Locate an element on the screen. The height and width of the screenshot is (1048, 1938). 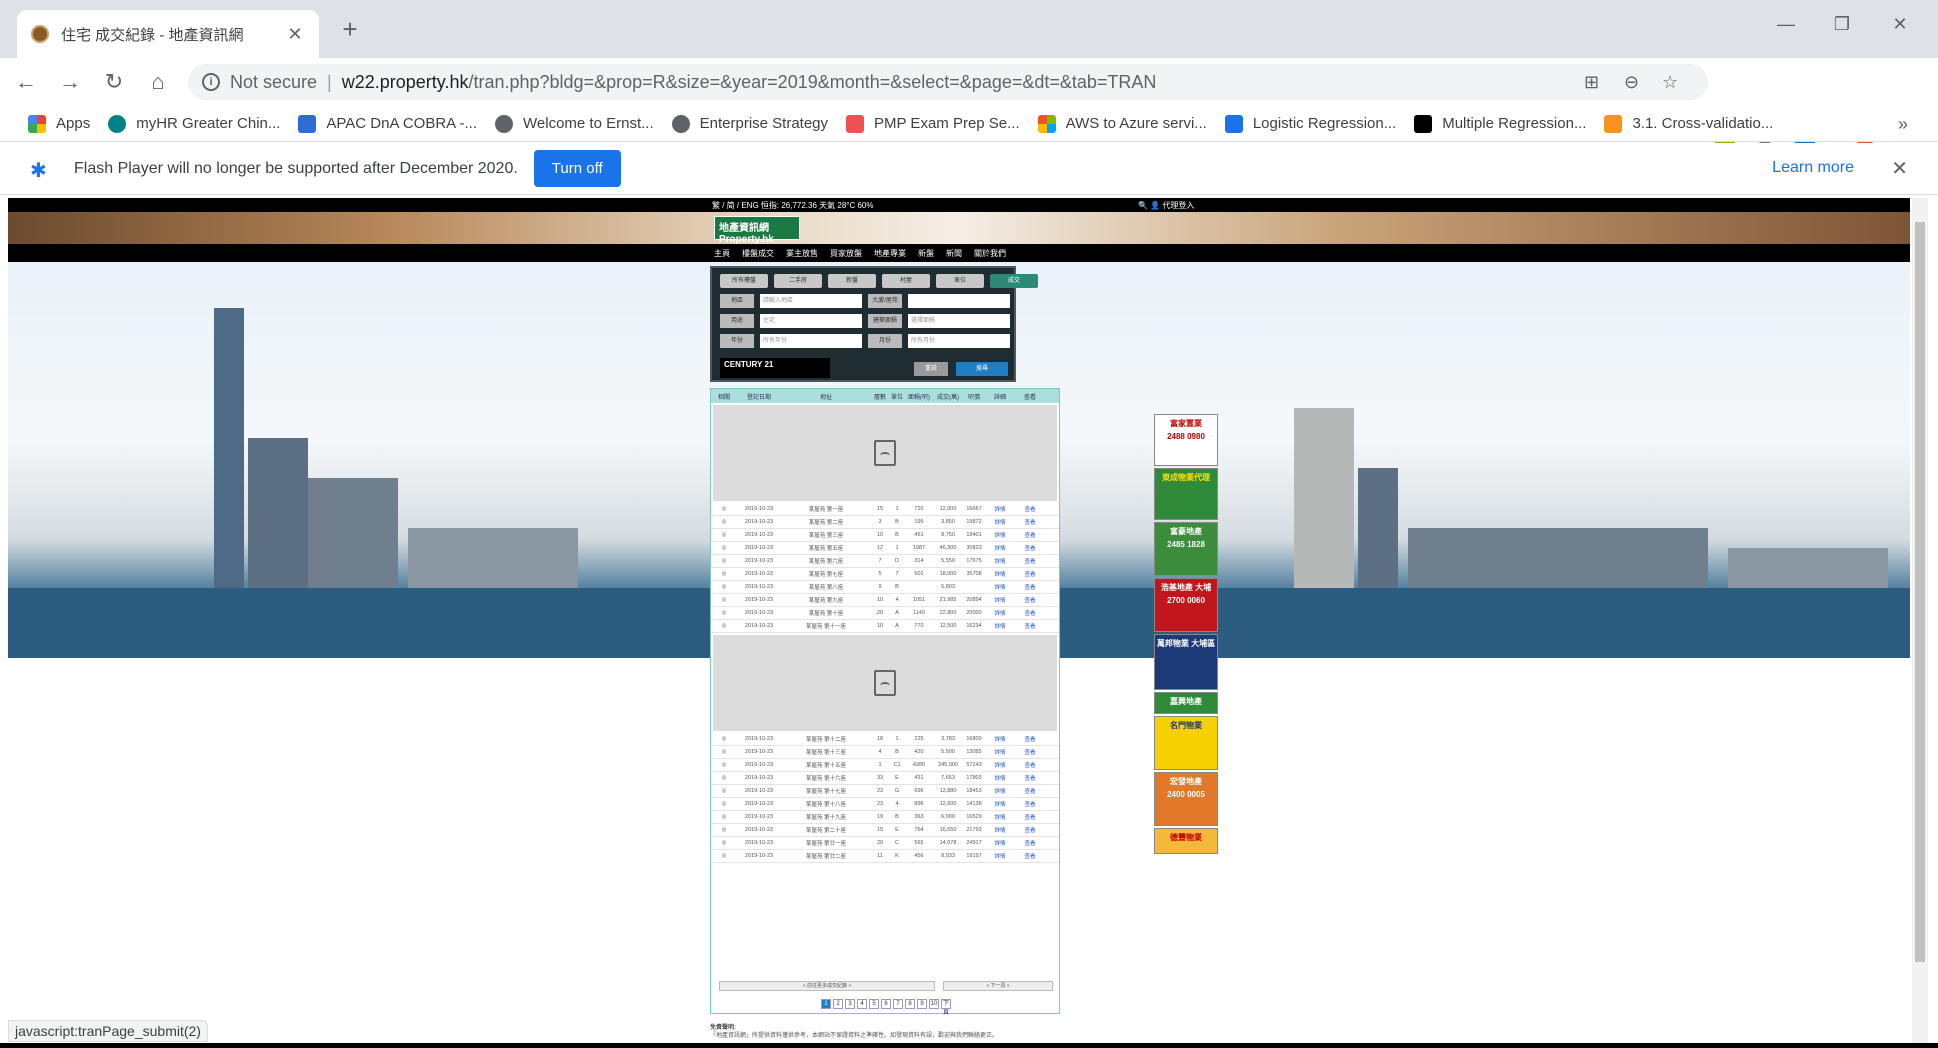
page-link: 5 is located at coordinates (874, 1004).